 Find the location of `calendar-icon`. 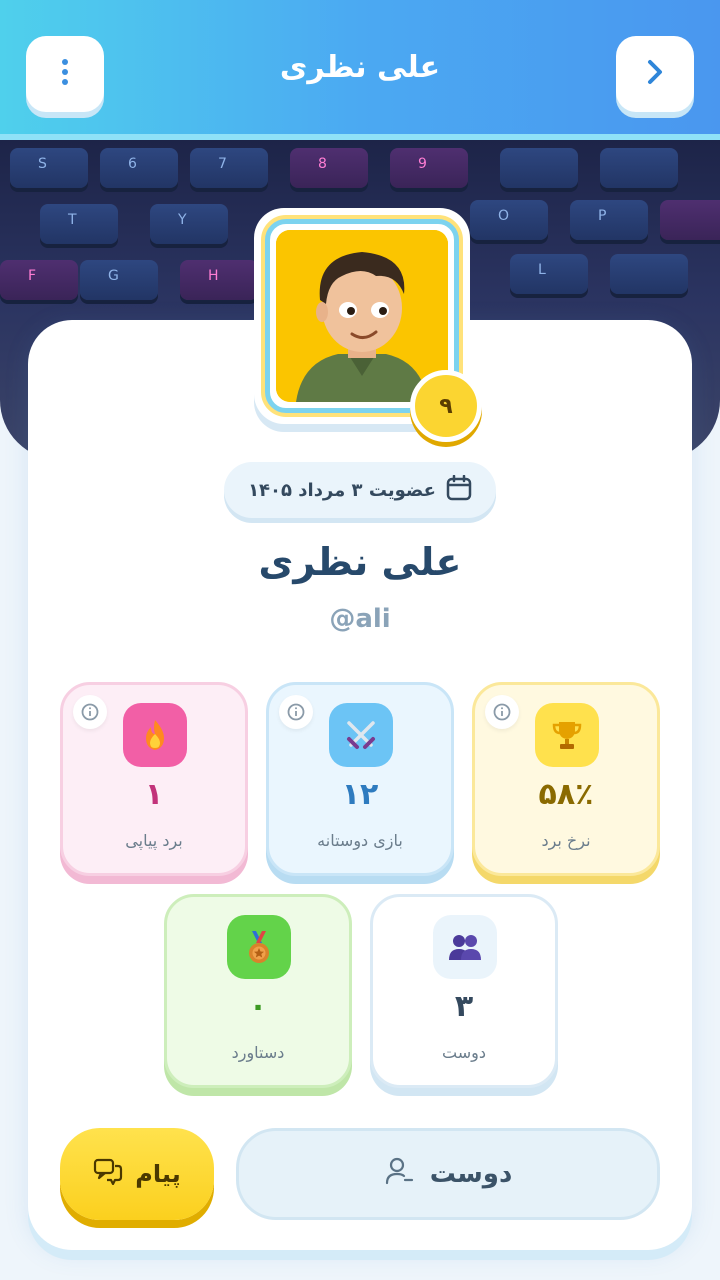

calendar-icon is located at coordinates (459, 490).